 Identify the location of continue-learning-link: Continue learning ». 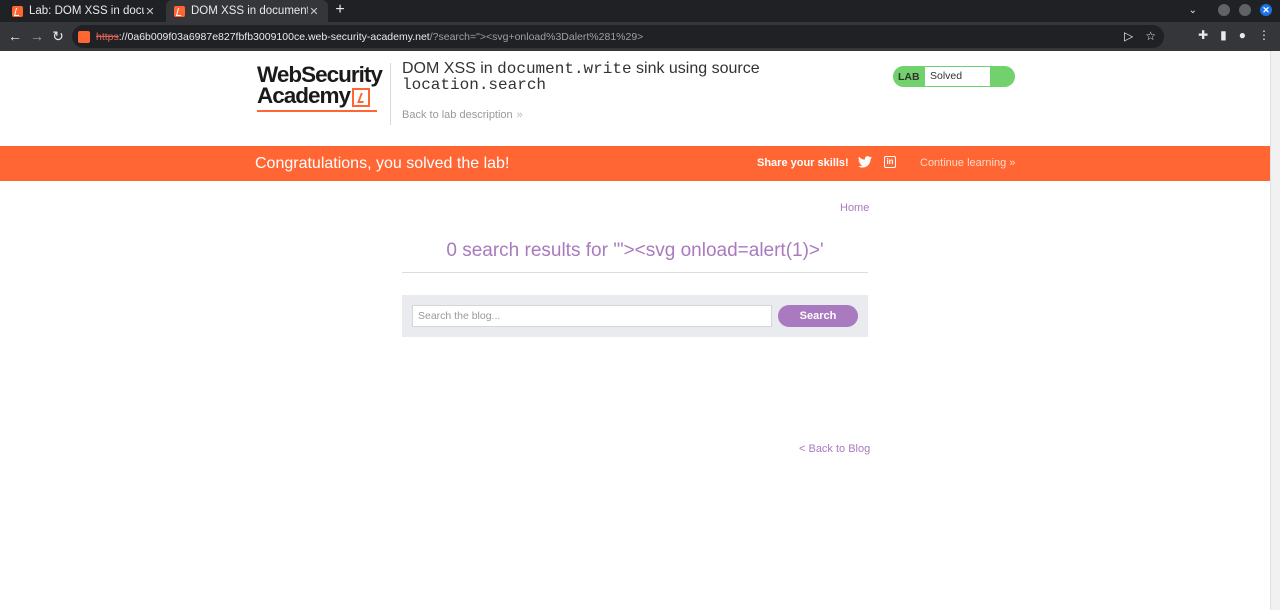
(967, 163).